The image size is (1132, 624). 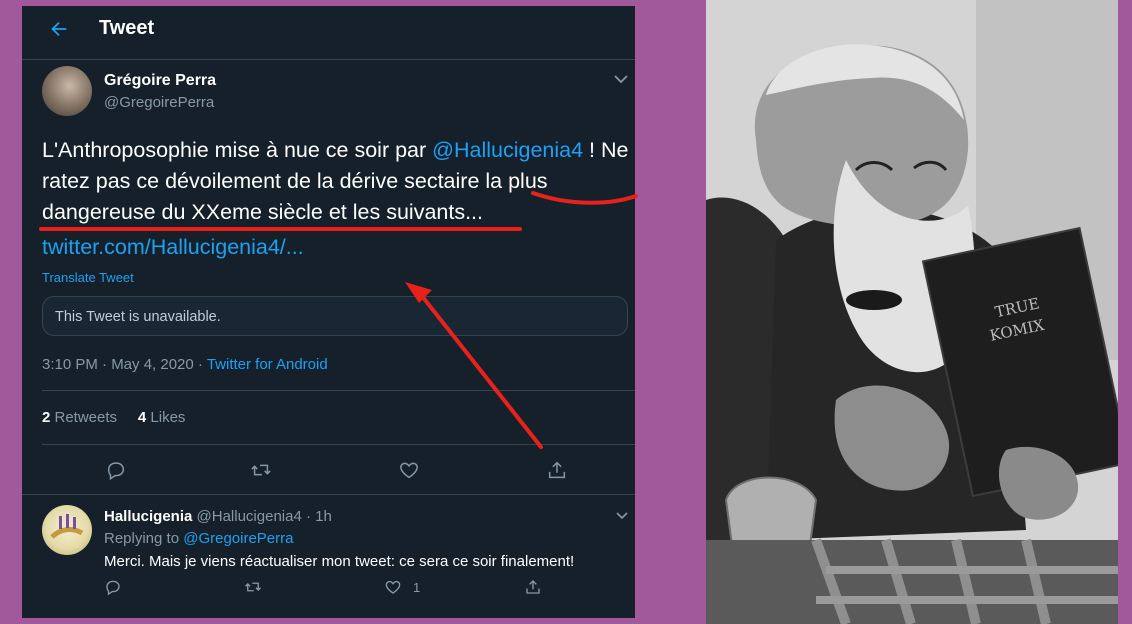 I want to click on tweet-stats: 2 Retweets 4 Likes, so click(x=113, y=417).